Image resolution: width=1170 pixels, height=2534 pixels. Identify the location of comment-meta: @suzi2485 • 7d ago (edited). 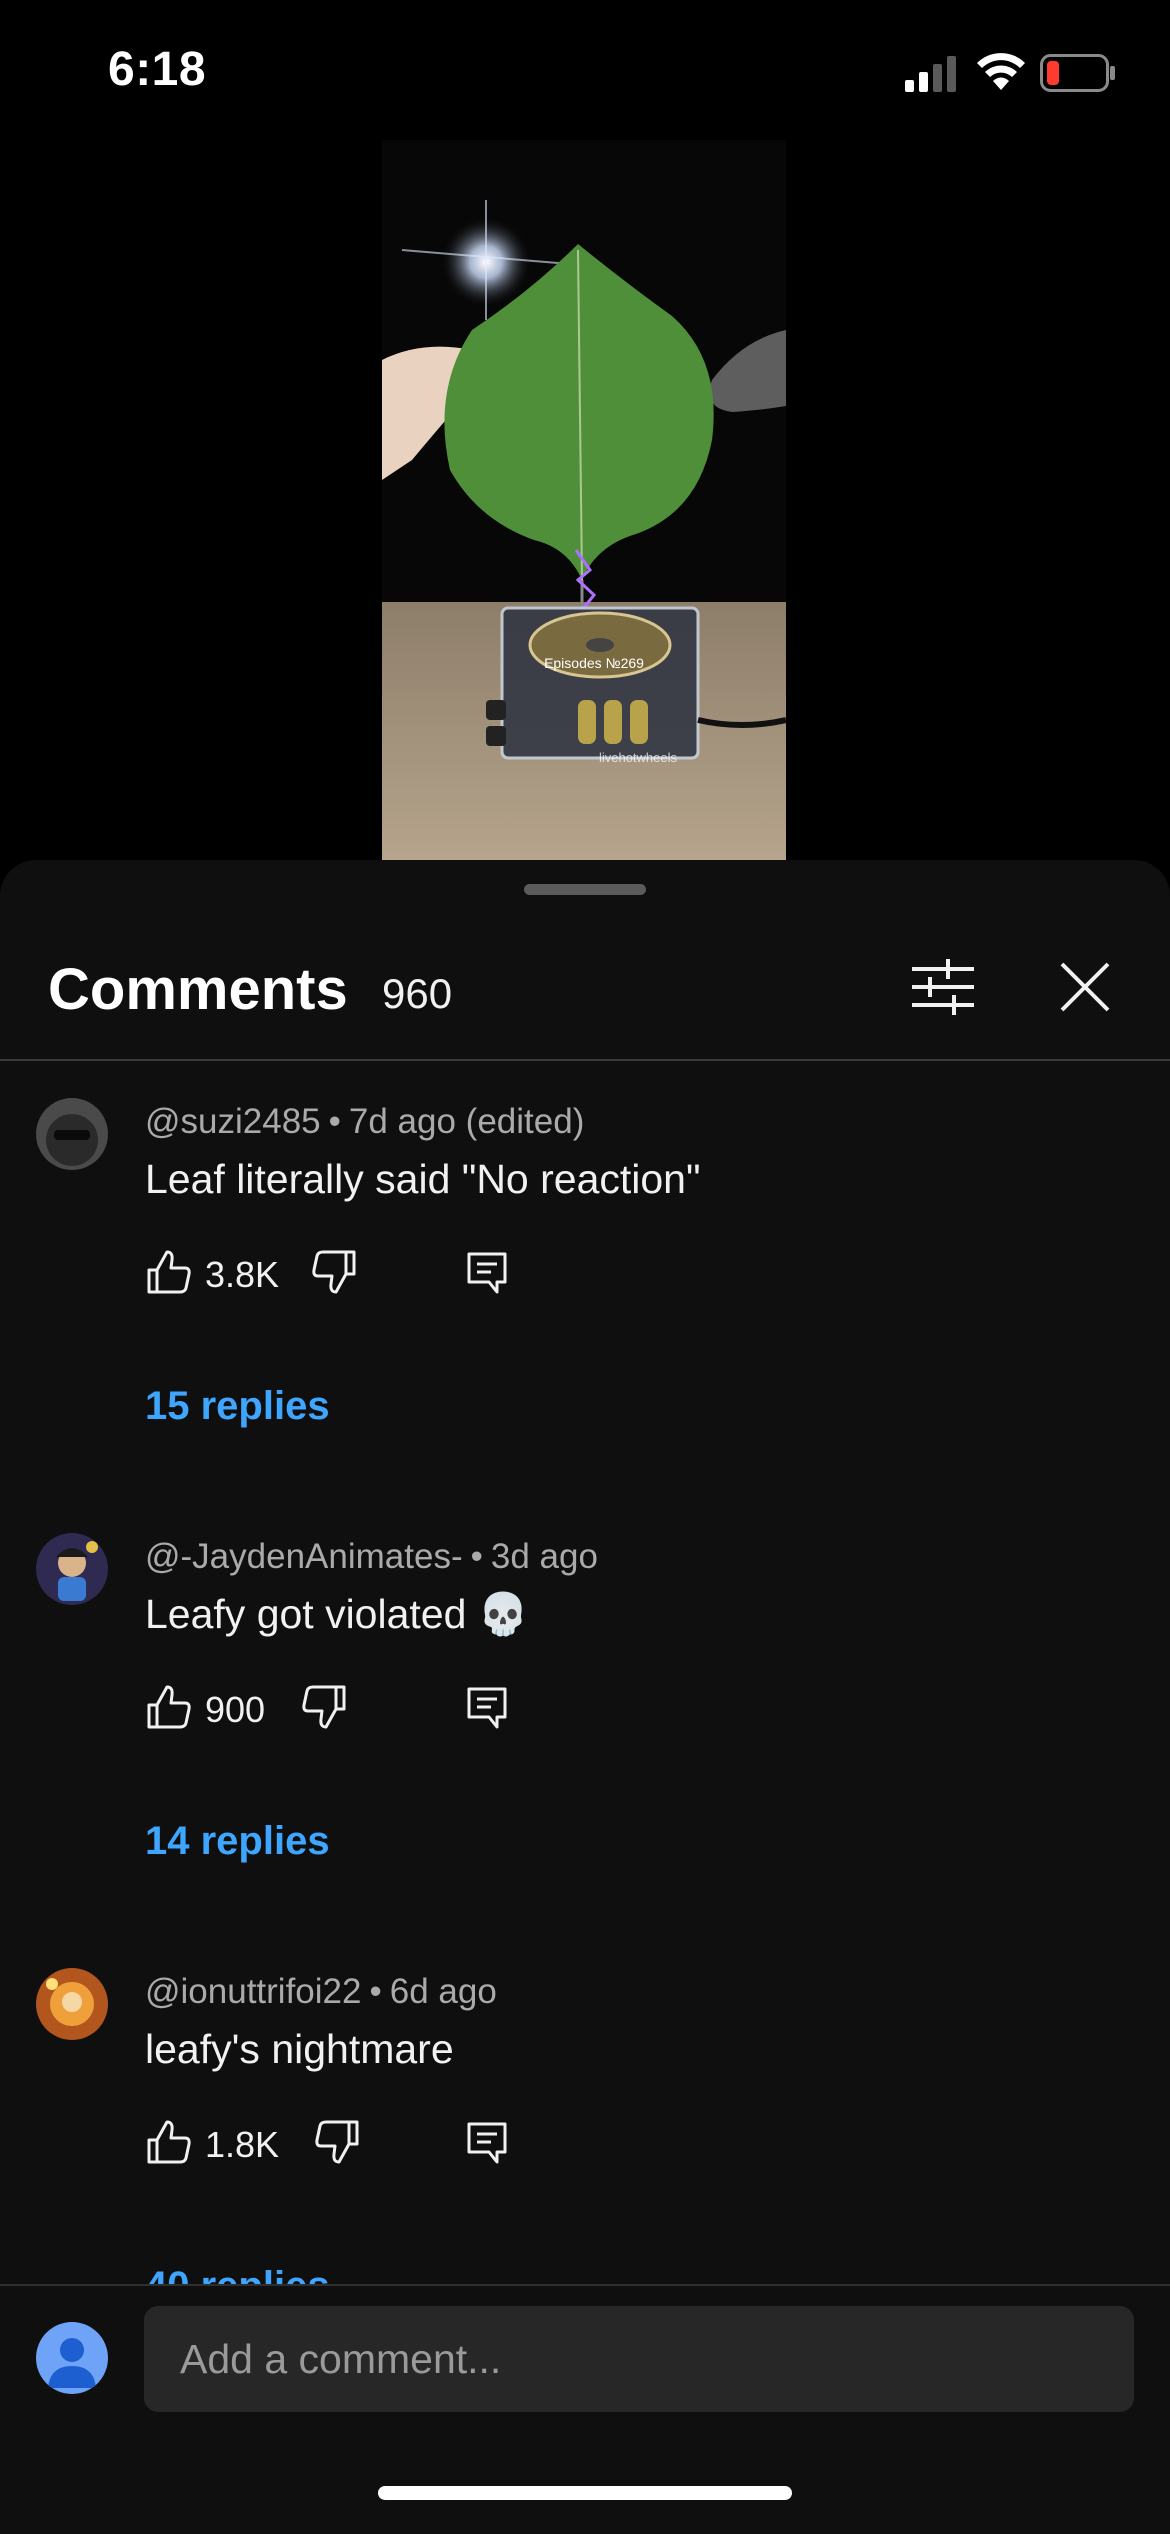
(365, 1121).